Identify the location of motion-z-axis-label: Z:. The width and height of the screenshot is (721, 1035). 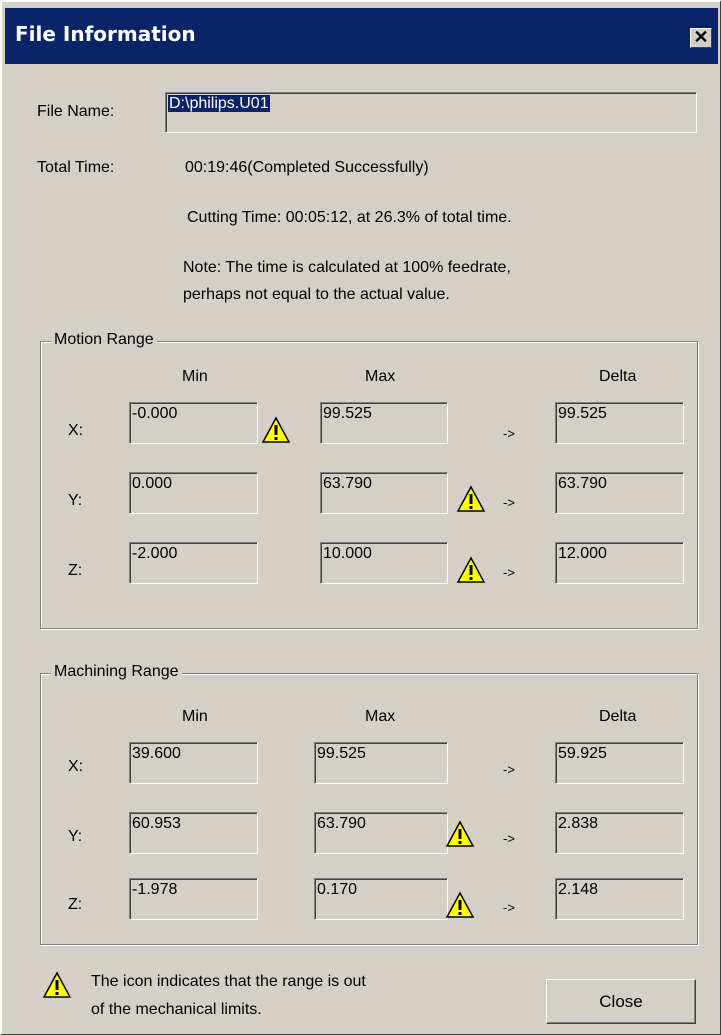
(75, 570).